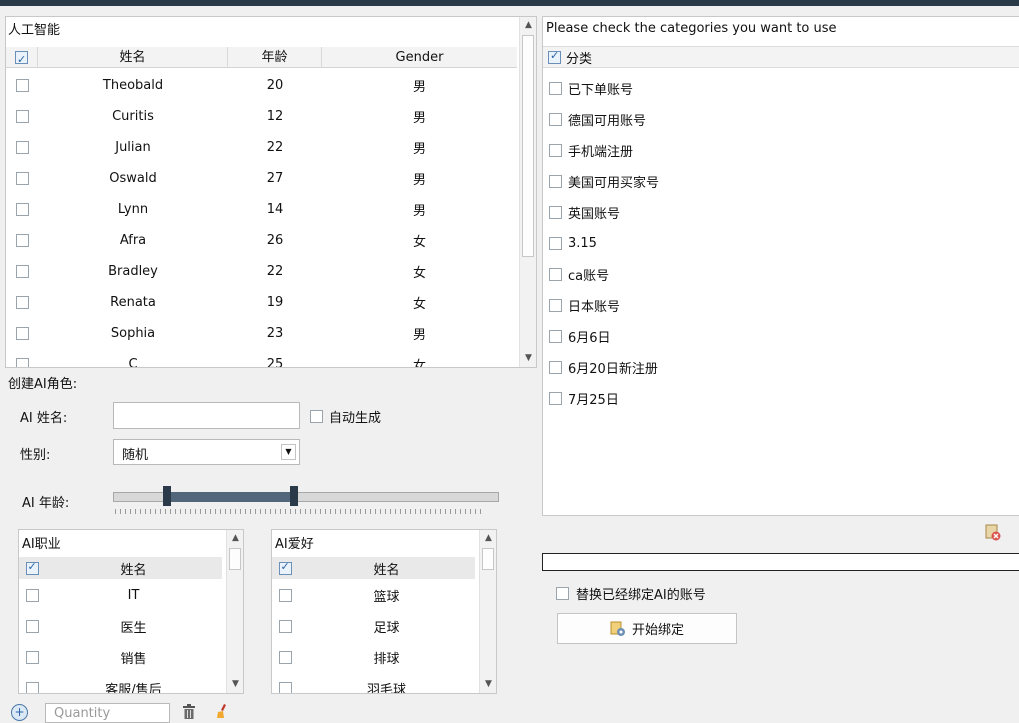  What do you see at coordinates (579, 57) in the screenshot?
I see `categories-header: 分类` at bounding box center [579, 57].